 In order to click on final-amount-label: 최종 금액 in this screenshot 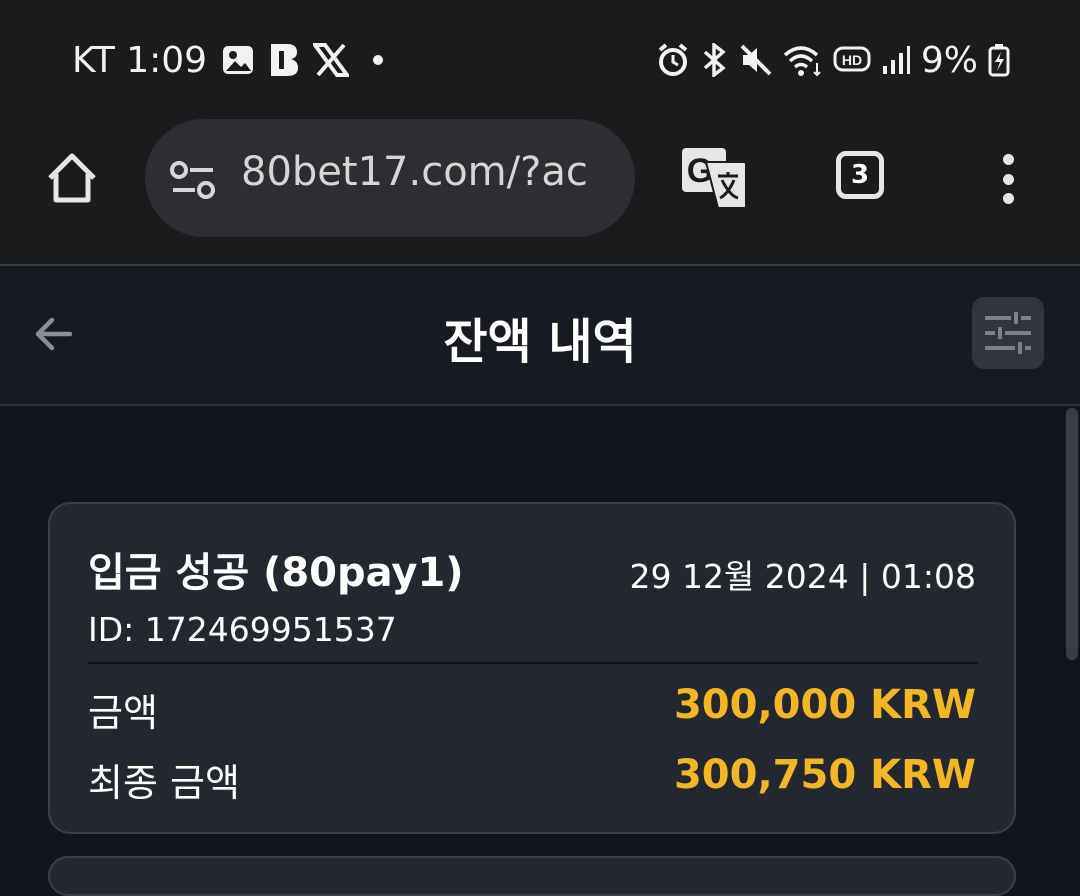, I will do `click(164, 783)`.